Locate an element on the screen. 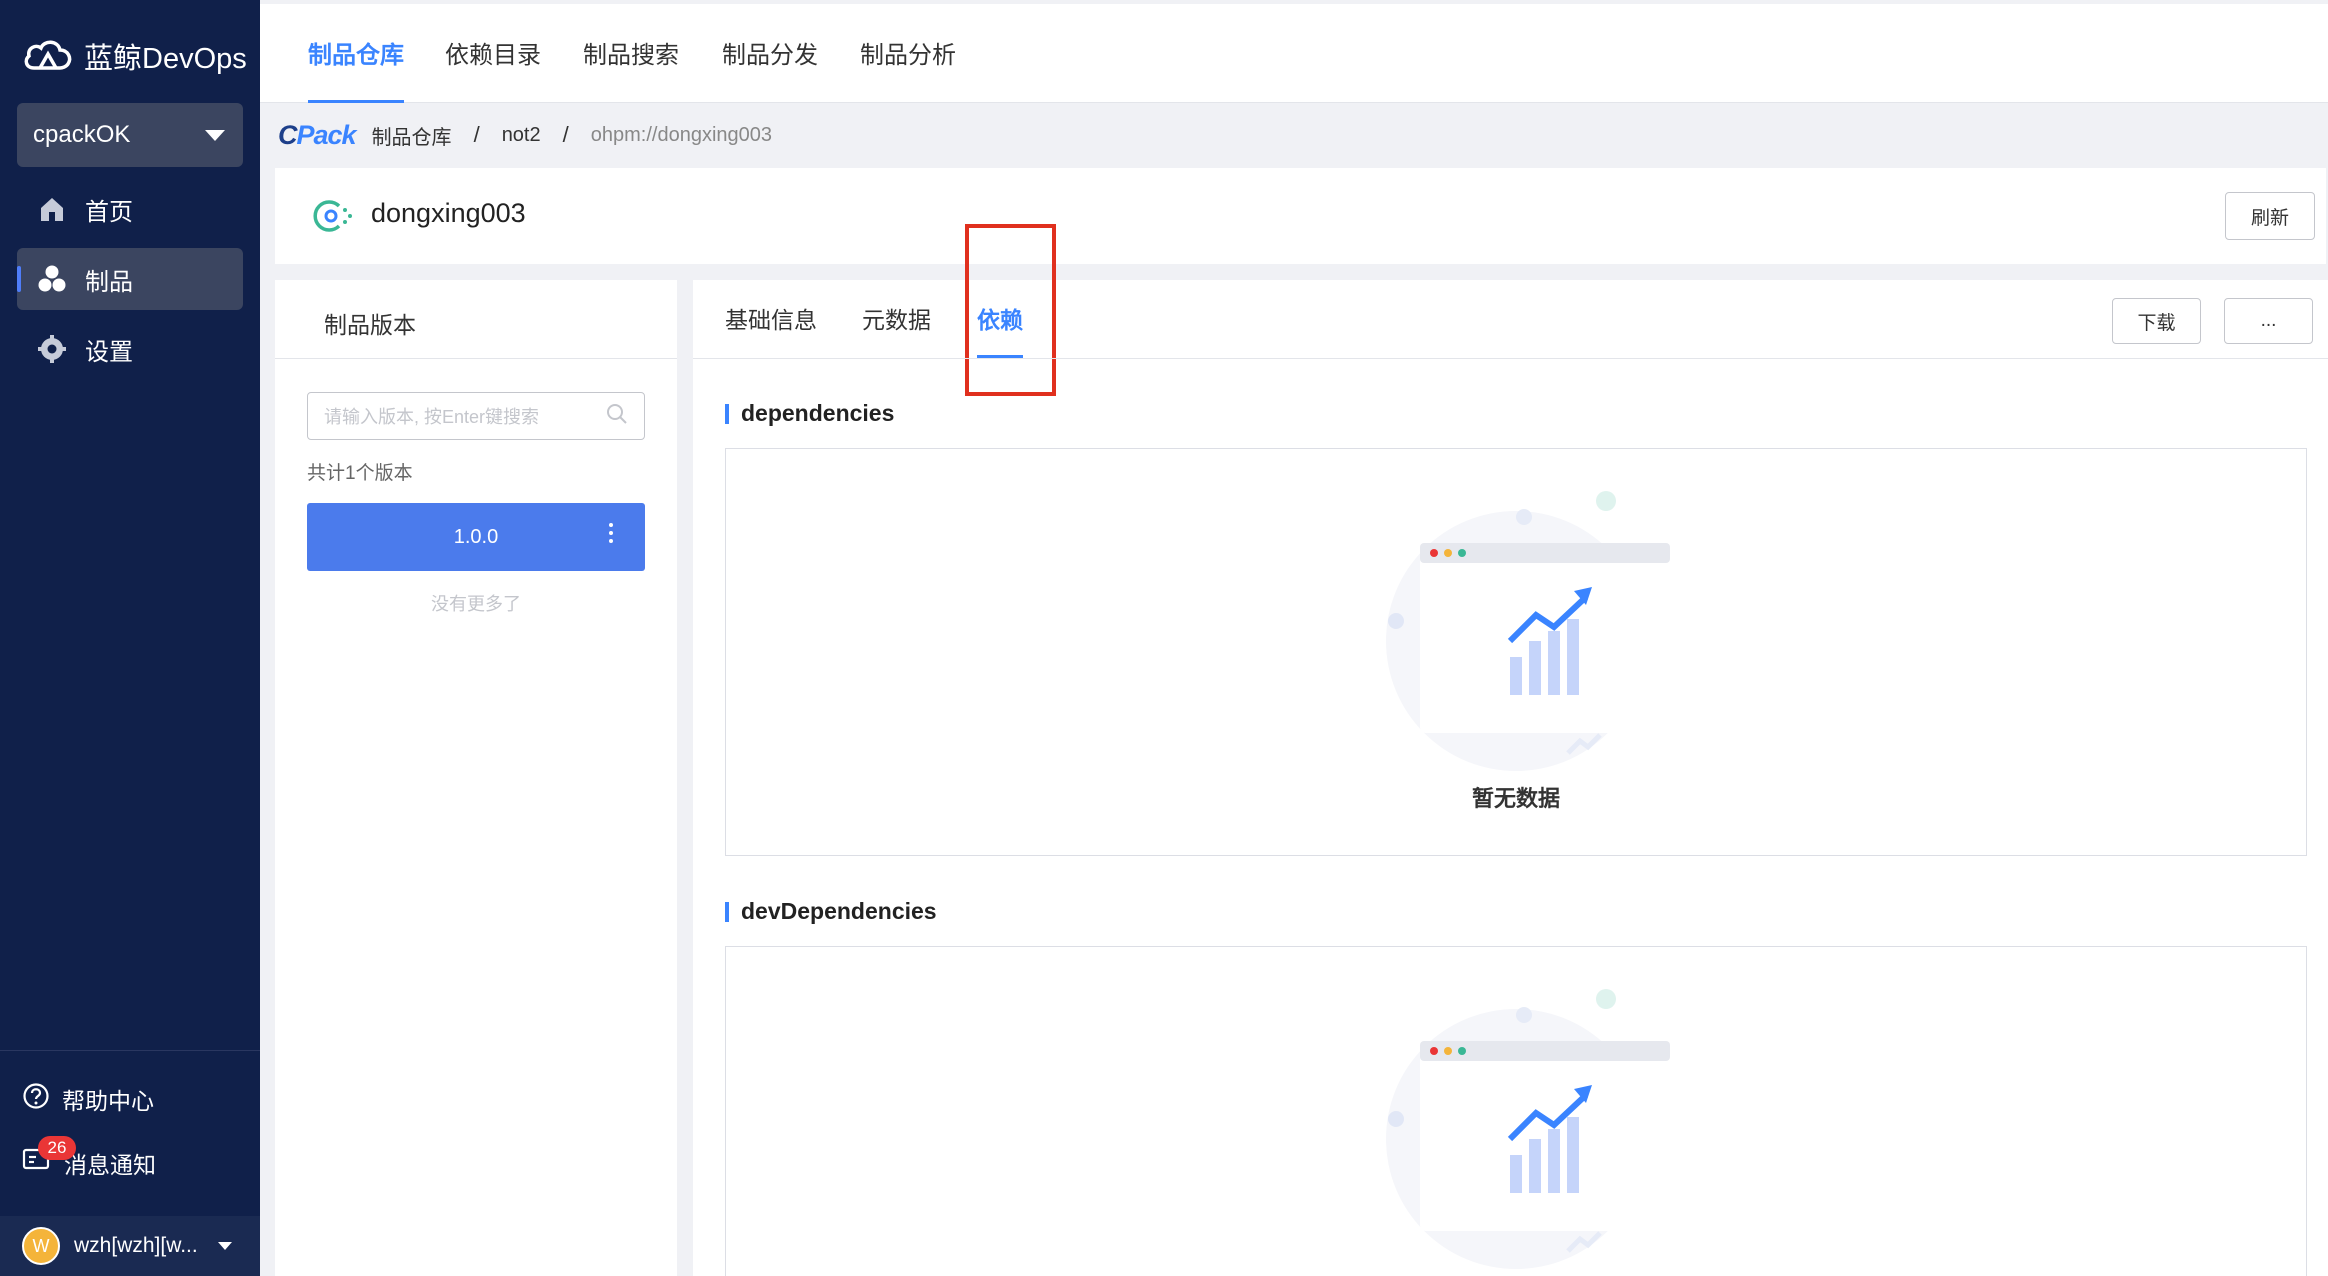 The image size is (2328, 1276). sidebar-item-label: 设置 is located at coordinates (109, 352).